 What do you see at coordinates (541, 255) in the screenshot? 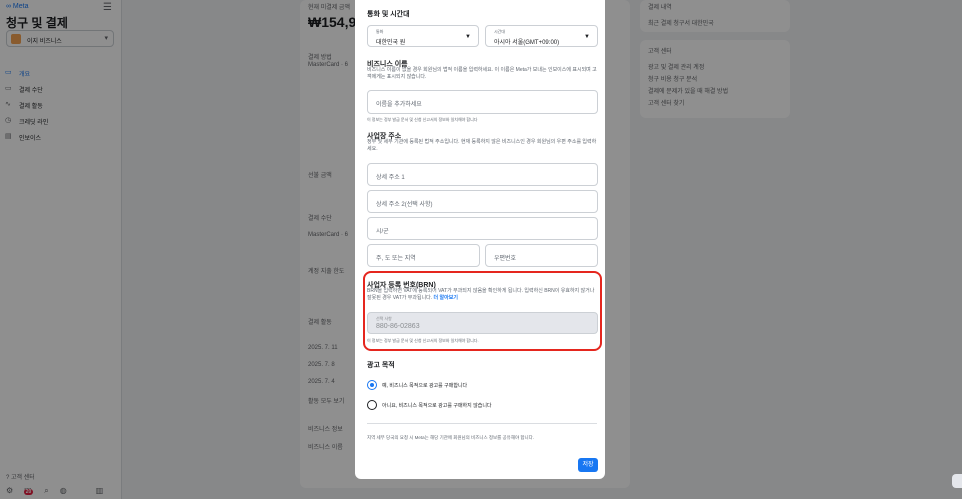
I see `zip-input: 우편번호` at bounding box center [541, 255].